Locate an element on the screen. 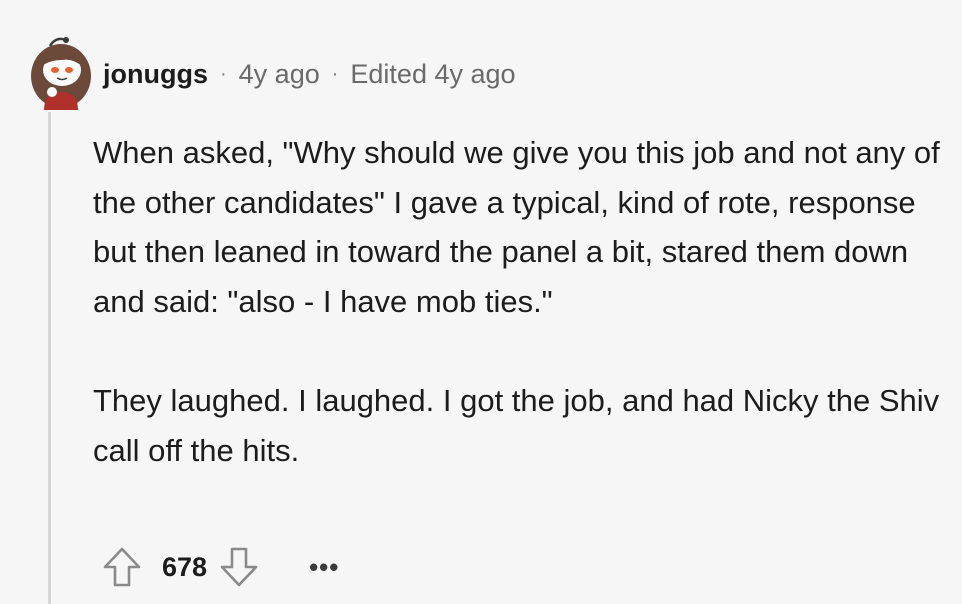 The height and width of the screenshot is (604, 962). more-options-icon: ••• is located at coordinates (324, 567).